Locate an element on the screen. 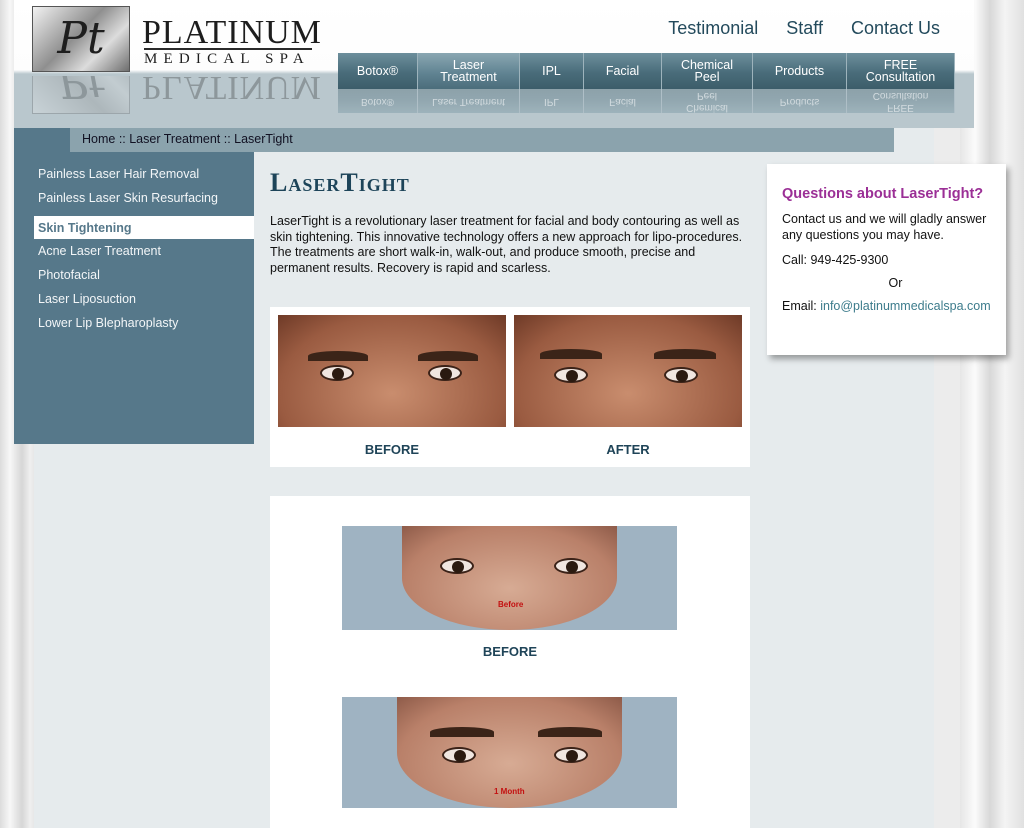 This screenshot has width=1024, height=828. nav-reflect-botox: Botox® is located at coordinates (378, 101).